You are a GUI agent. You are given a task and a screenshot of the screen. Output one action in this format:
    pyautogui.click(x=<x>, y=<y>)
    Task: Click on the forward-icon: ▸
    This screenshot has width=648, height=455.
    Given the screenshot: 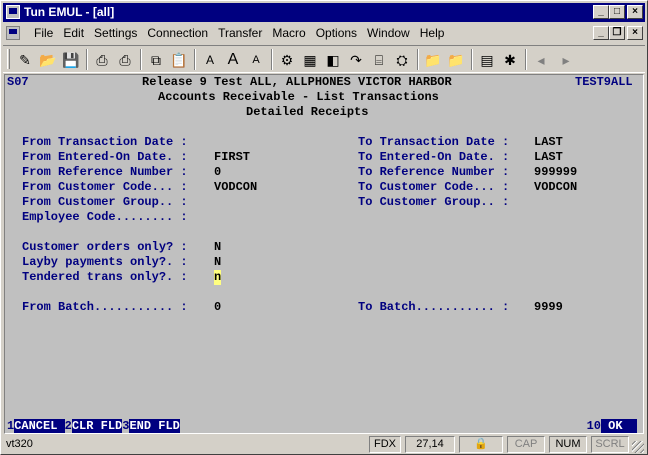 What is the action you would take?
    pyautogui.click(x=566, y=60)
    